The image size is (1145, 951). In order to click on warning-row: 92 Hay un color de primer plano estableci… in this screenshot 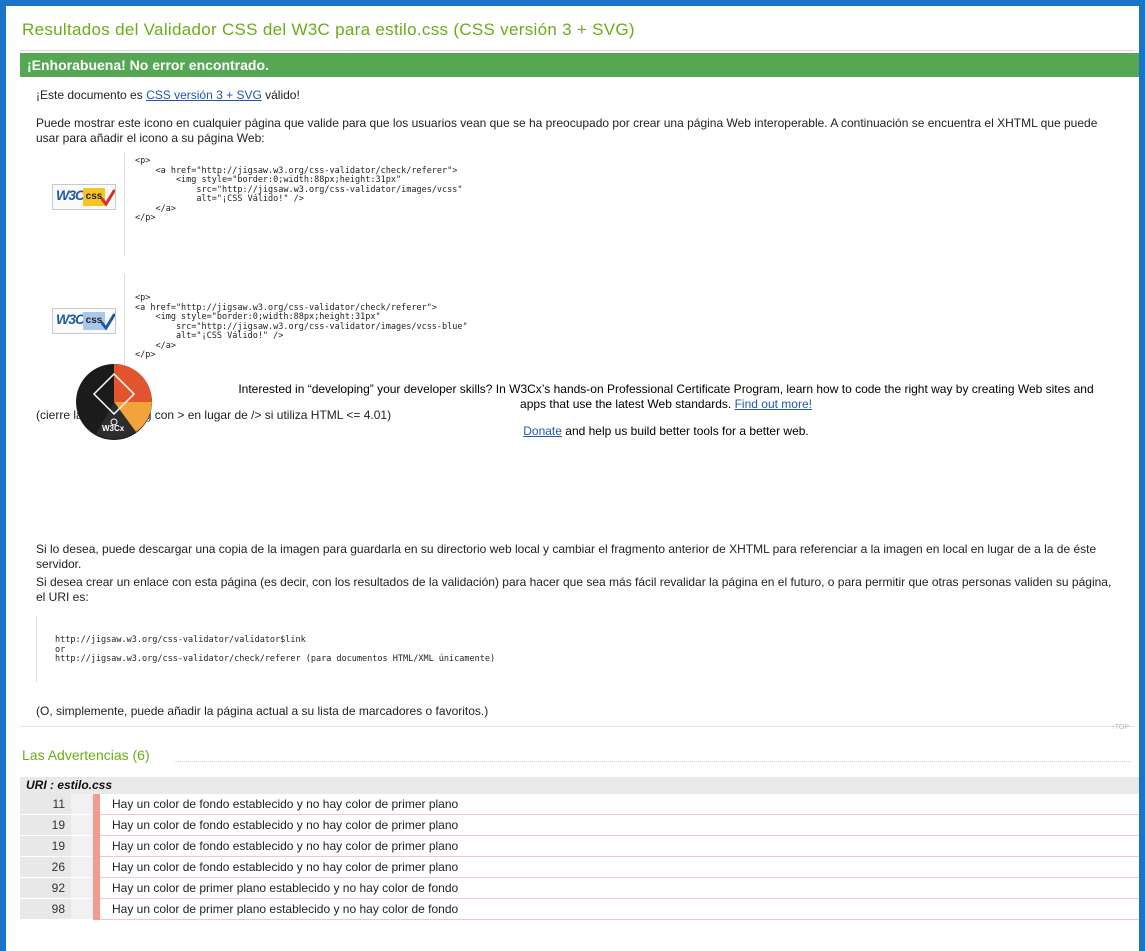, I will do `click(579, 888)`.